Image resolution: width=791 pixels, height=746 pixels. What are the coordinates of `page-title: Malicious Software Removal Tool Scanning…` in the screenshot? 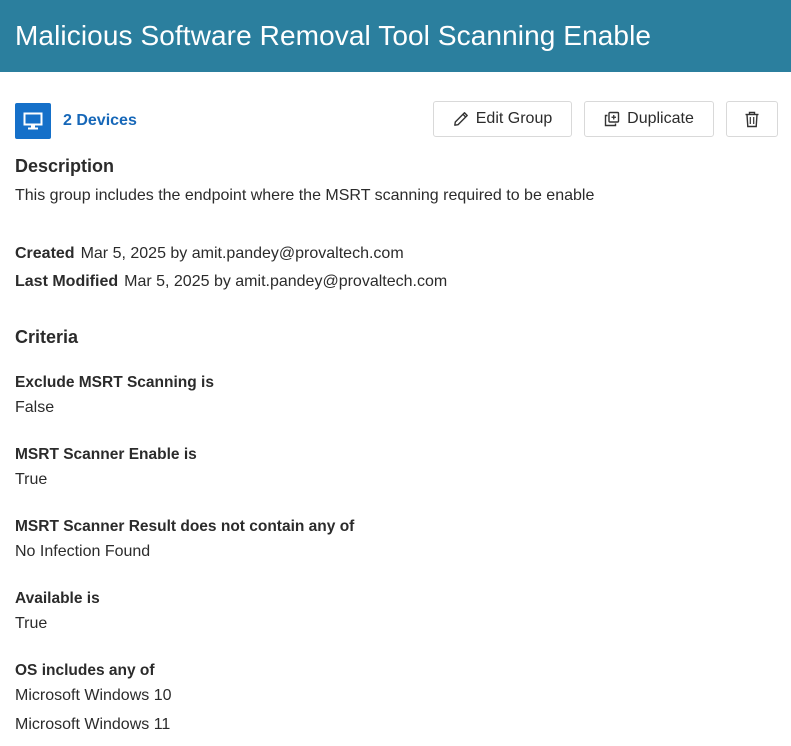 It's located at (333, 35).